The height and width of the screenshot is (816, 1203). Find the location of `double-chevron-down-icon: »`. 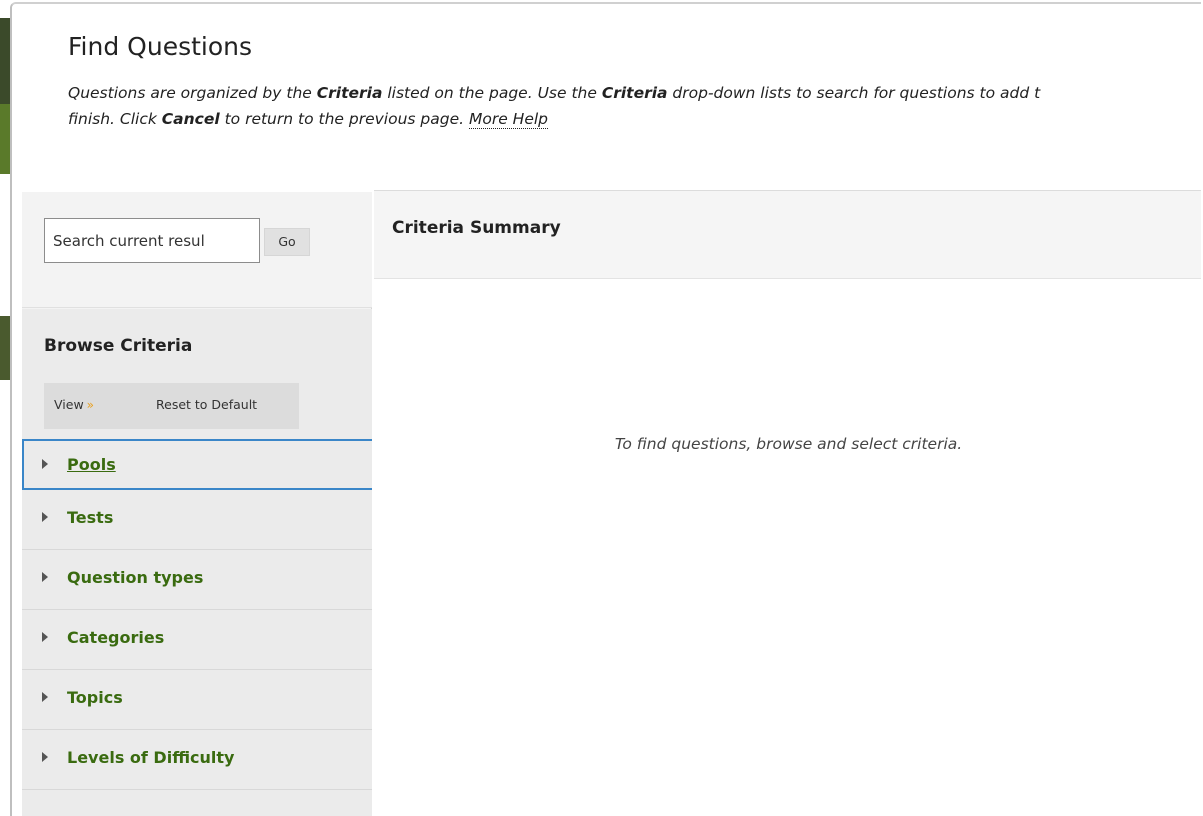

double-chevron-down-icon: » is located at coordinates (90, 405).